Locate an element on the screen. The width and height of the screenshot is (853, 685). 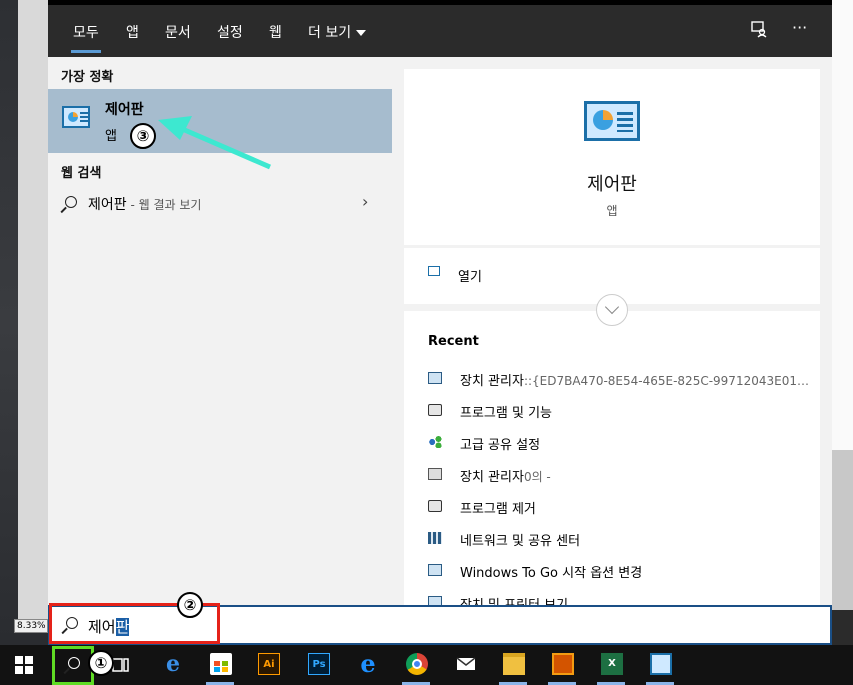
recent-item: 고급 공유 설정 is located at coordinates (623, 443).